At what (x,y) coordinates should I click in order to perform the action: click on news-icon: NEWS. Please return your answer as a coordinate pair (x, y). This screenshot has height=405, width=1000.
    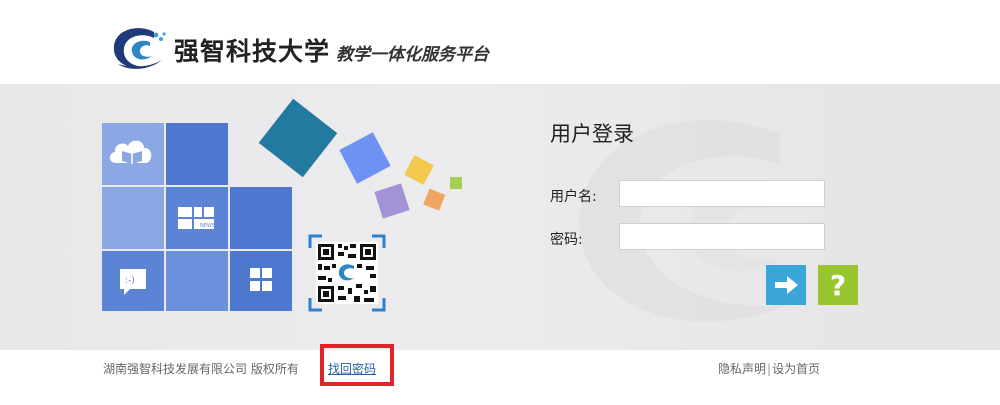
    Looking at the image, I should click on (196, 218).